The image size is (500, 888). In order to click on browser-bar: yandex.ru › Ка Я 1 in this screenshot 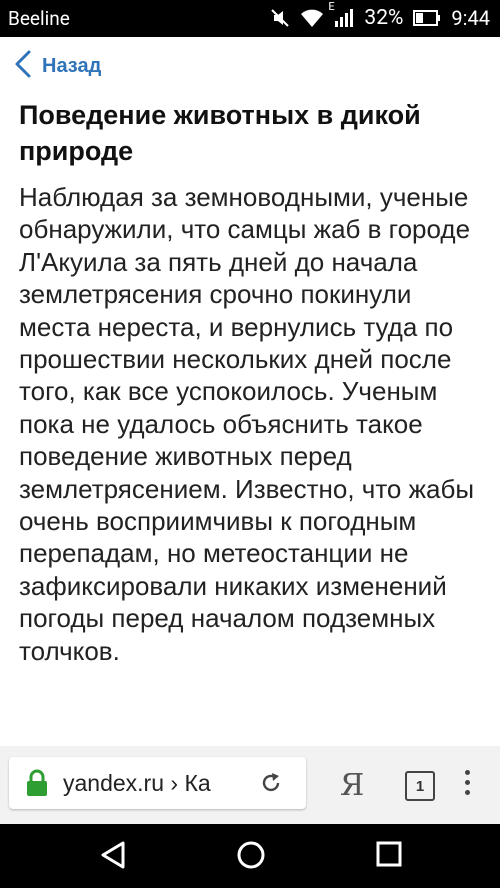, I will do `click(250, 785)`.